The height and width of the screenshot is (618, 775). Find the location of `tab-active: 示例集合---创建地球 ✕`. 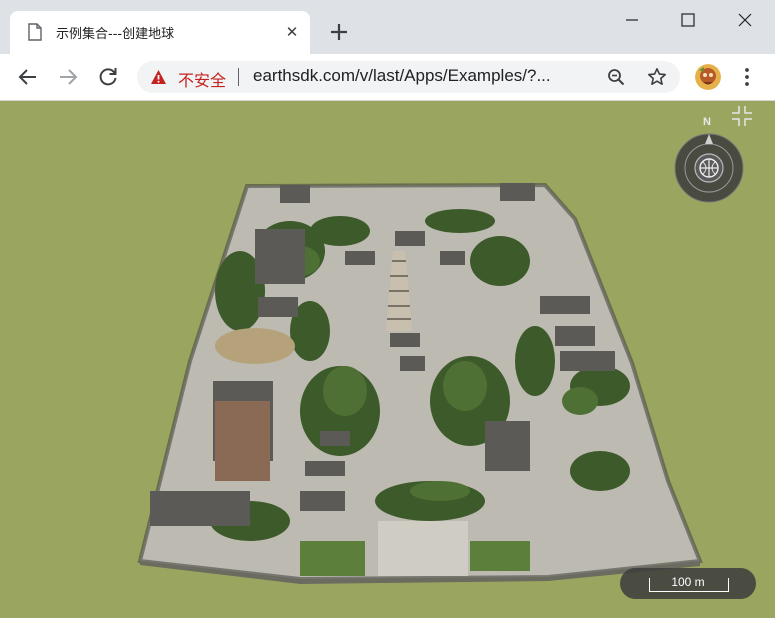

tab-active: 示例集合---创建地球 ✕ is located at coordinates (160, 32).